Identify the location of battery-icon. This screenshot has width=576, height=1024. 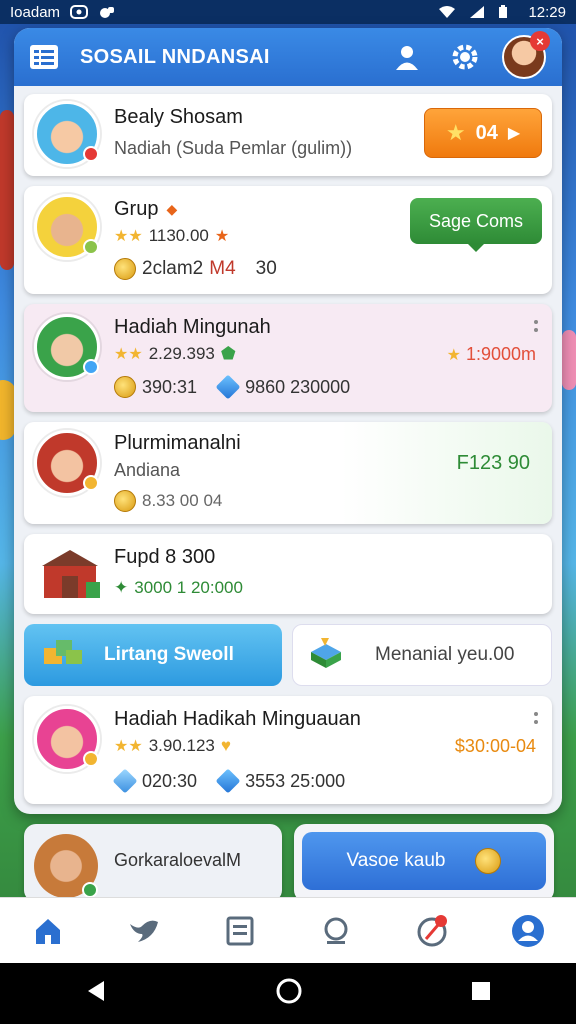
(507, 12).